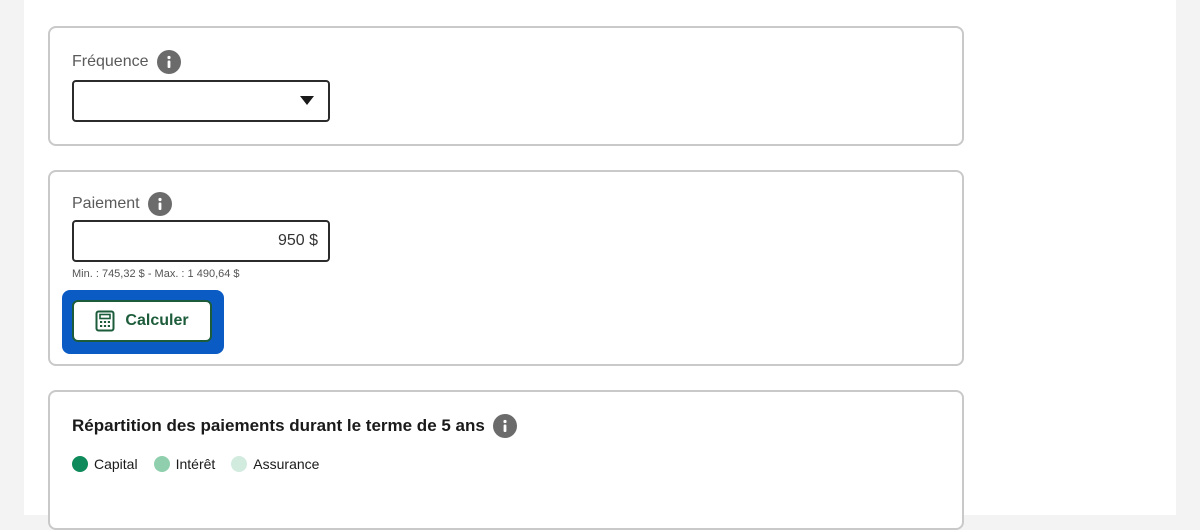  I want to click on legend-label: Intérêt, so click(195, 464).